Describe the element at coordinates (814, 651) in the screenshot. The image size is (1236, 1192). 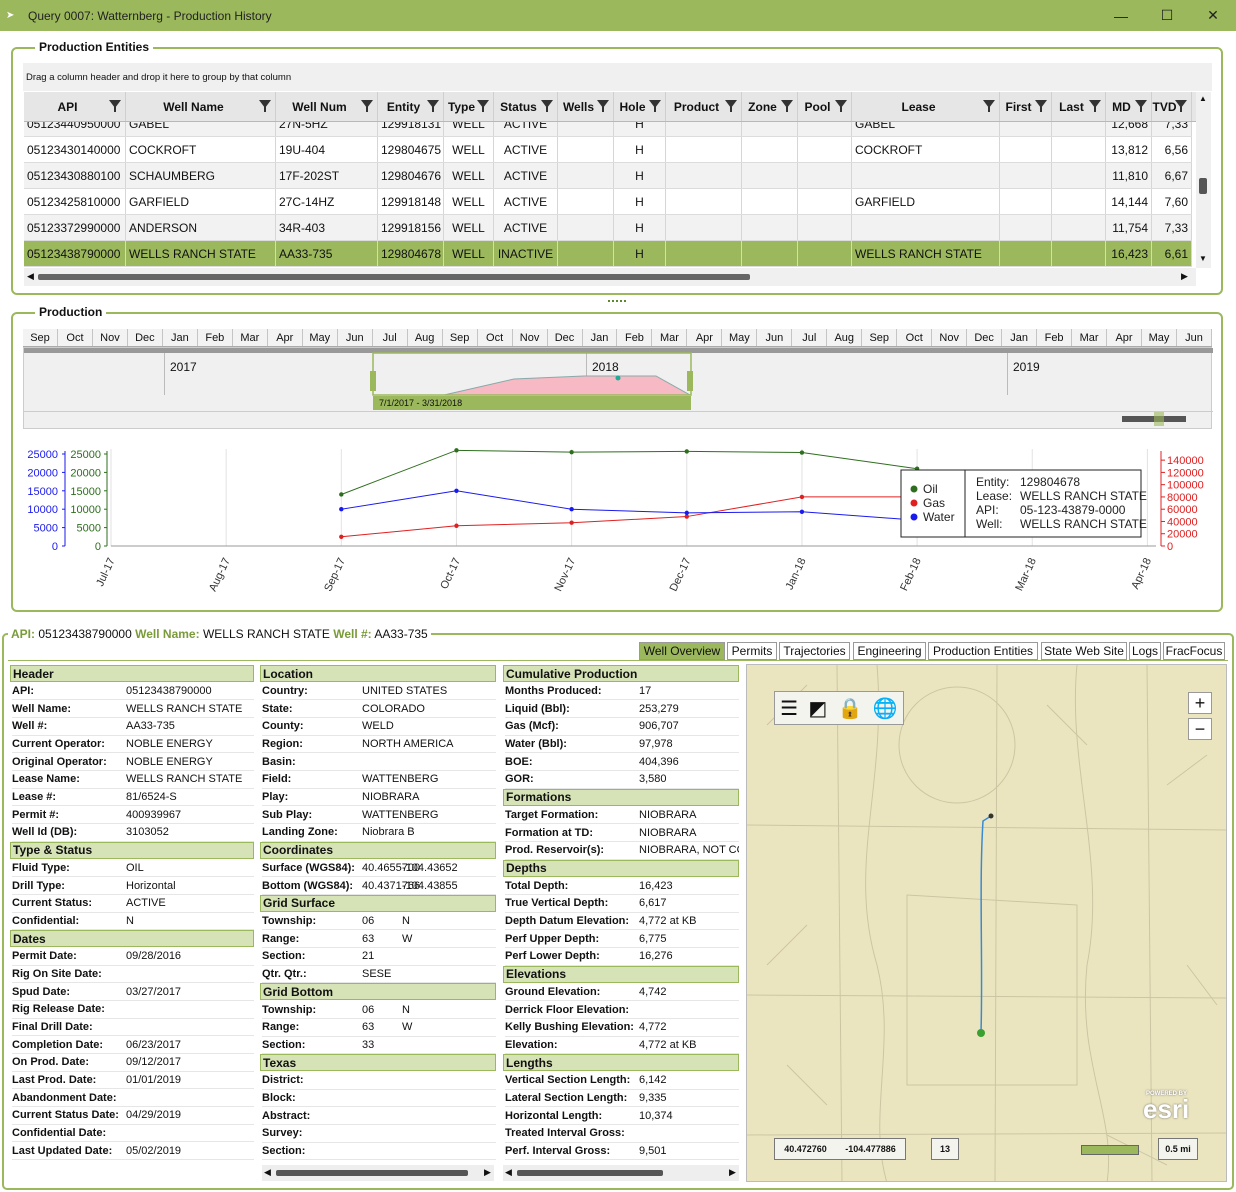
I see `tab-trajectories: Trajectories` at that location.